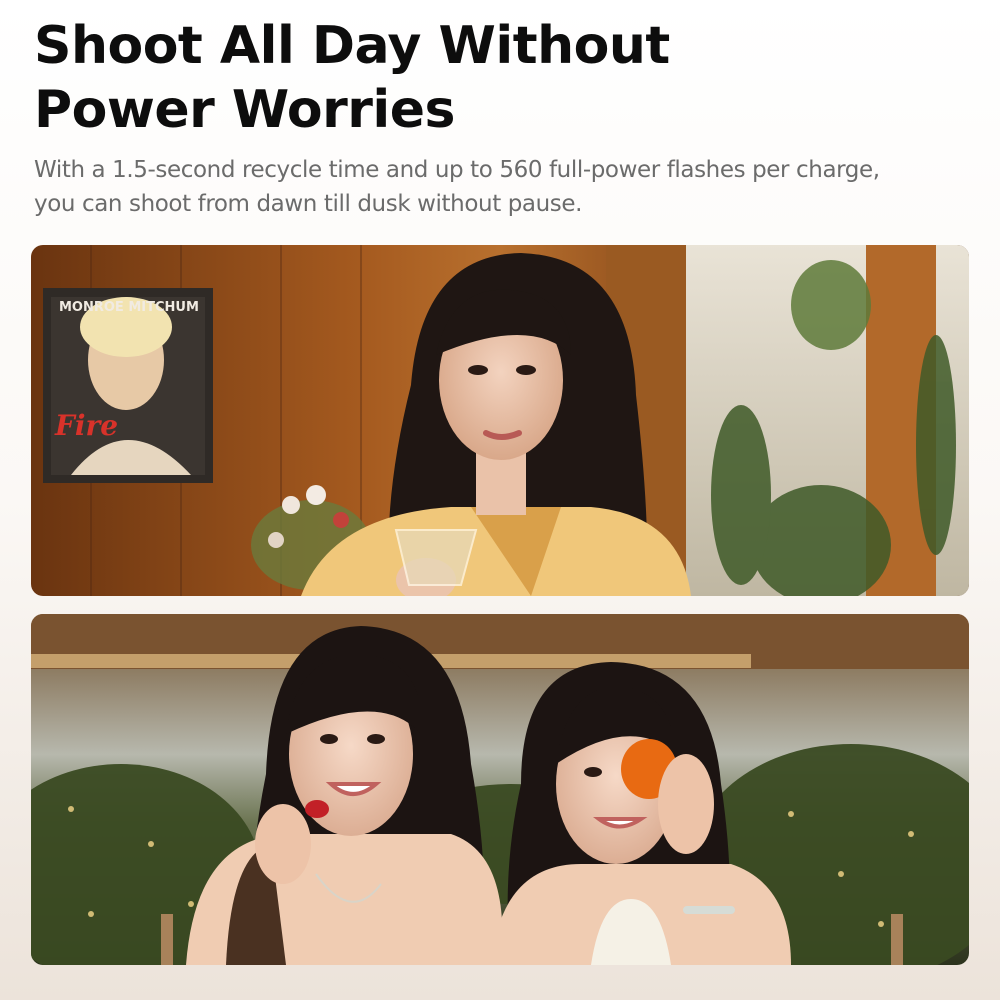  I want to click on poster: MONROE MITCHUM Fire, so click(128, 385).